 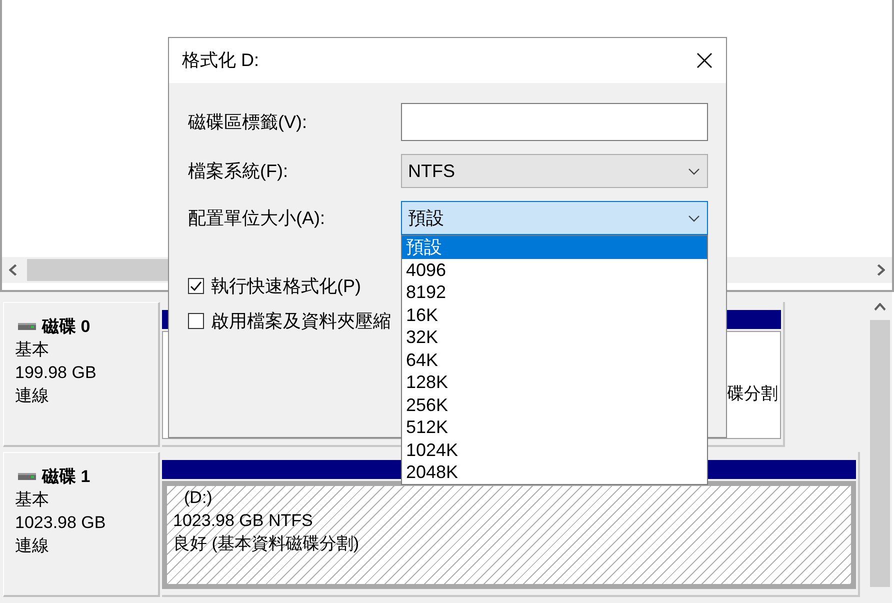 I want to click on disk-size: 199.98 GB, so click(x=56, y=373).